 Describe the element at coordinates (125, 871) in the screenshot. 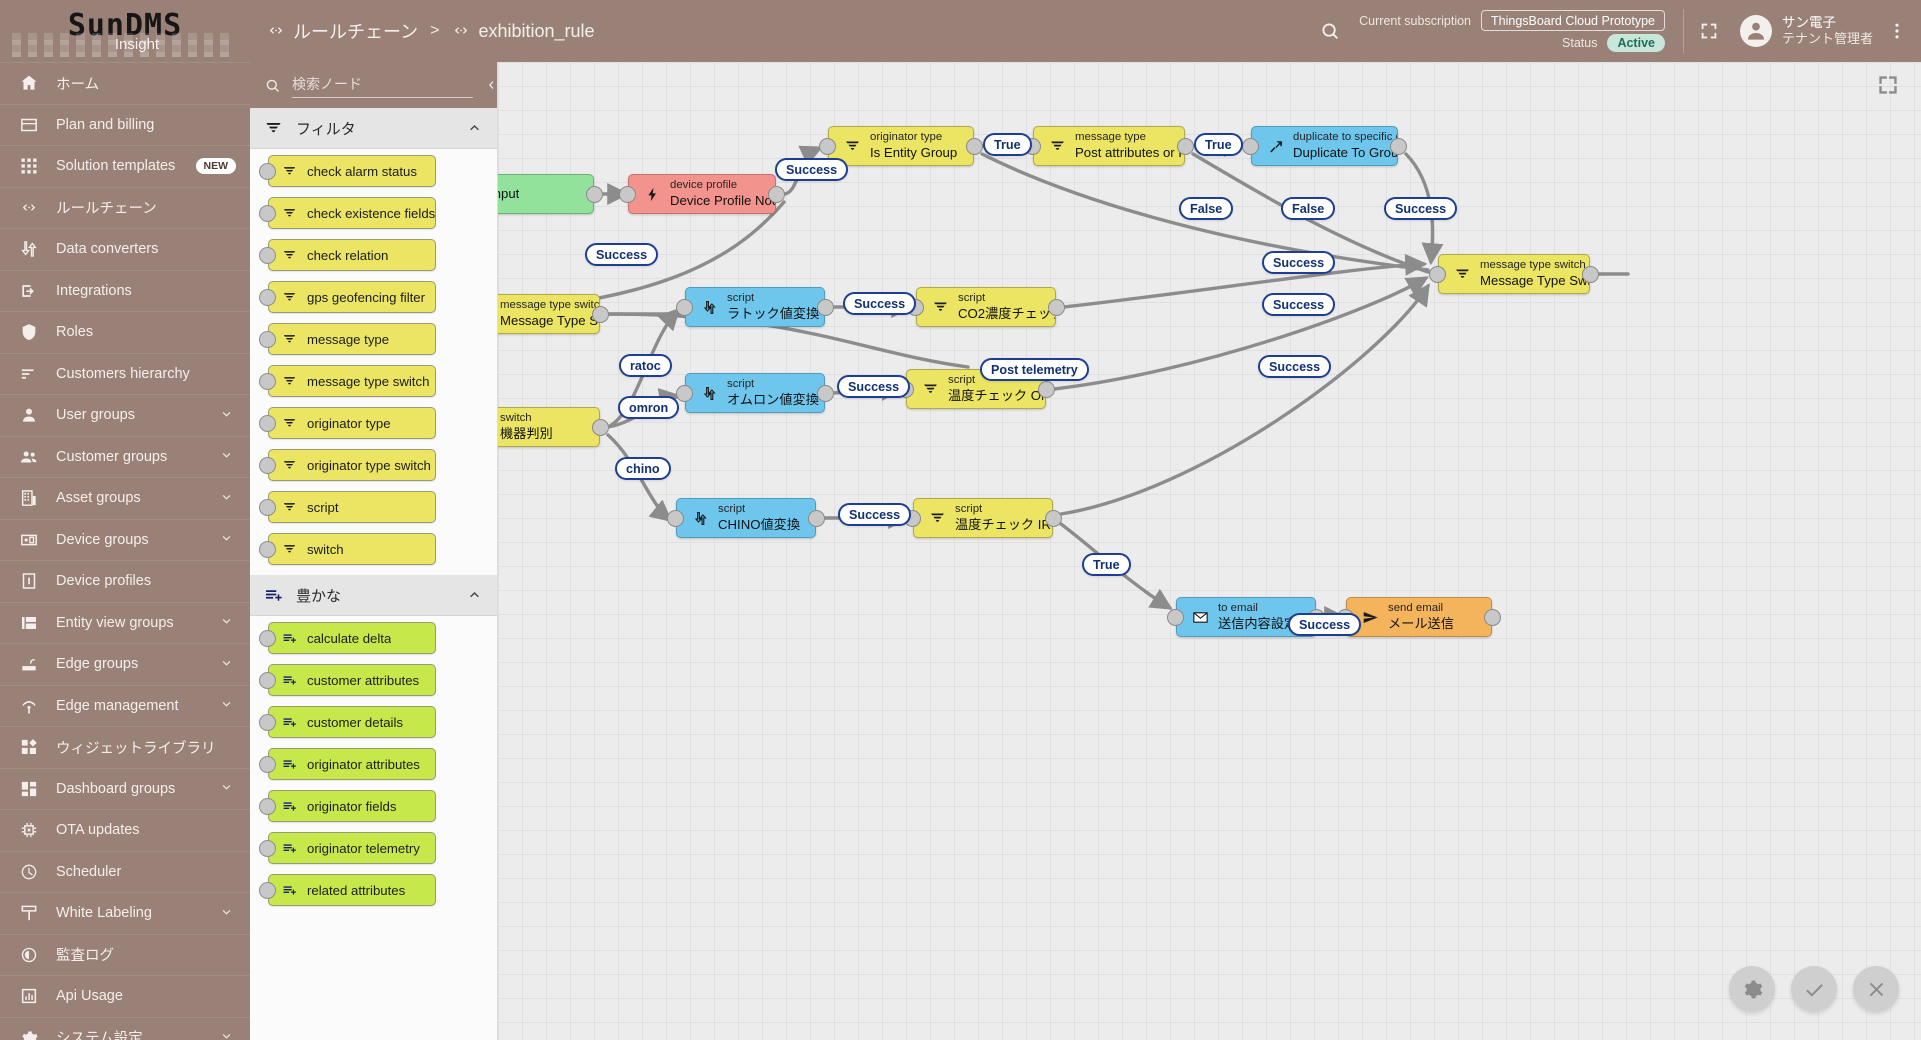

I see `sidebar-item-19: Scheduler` at that location.